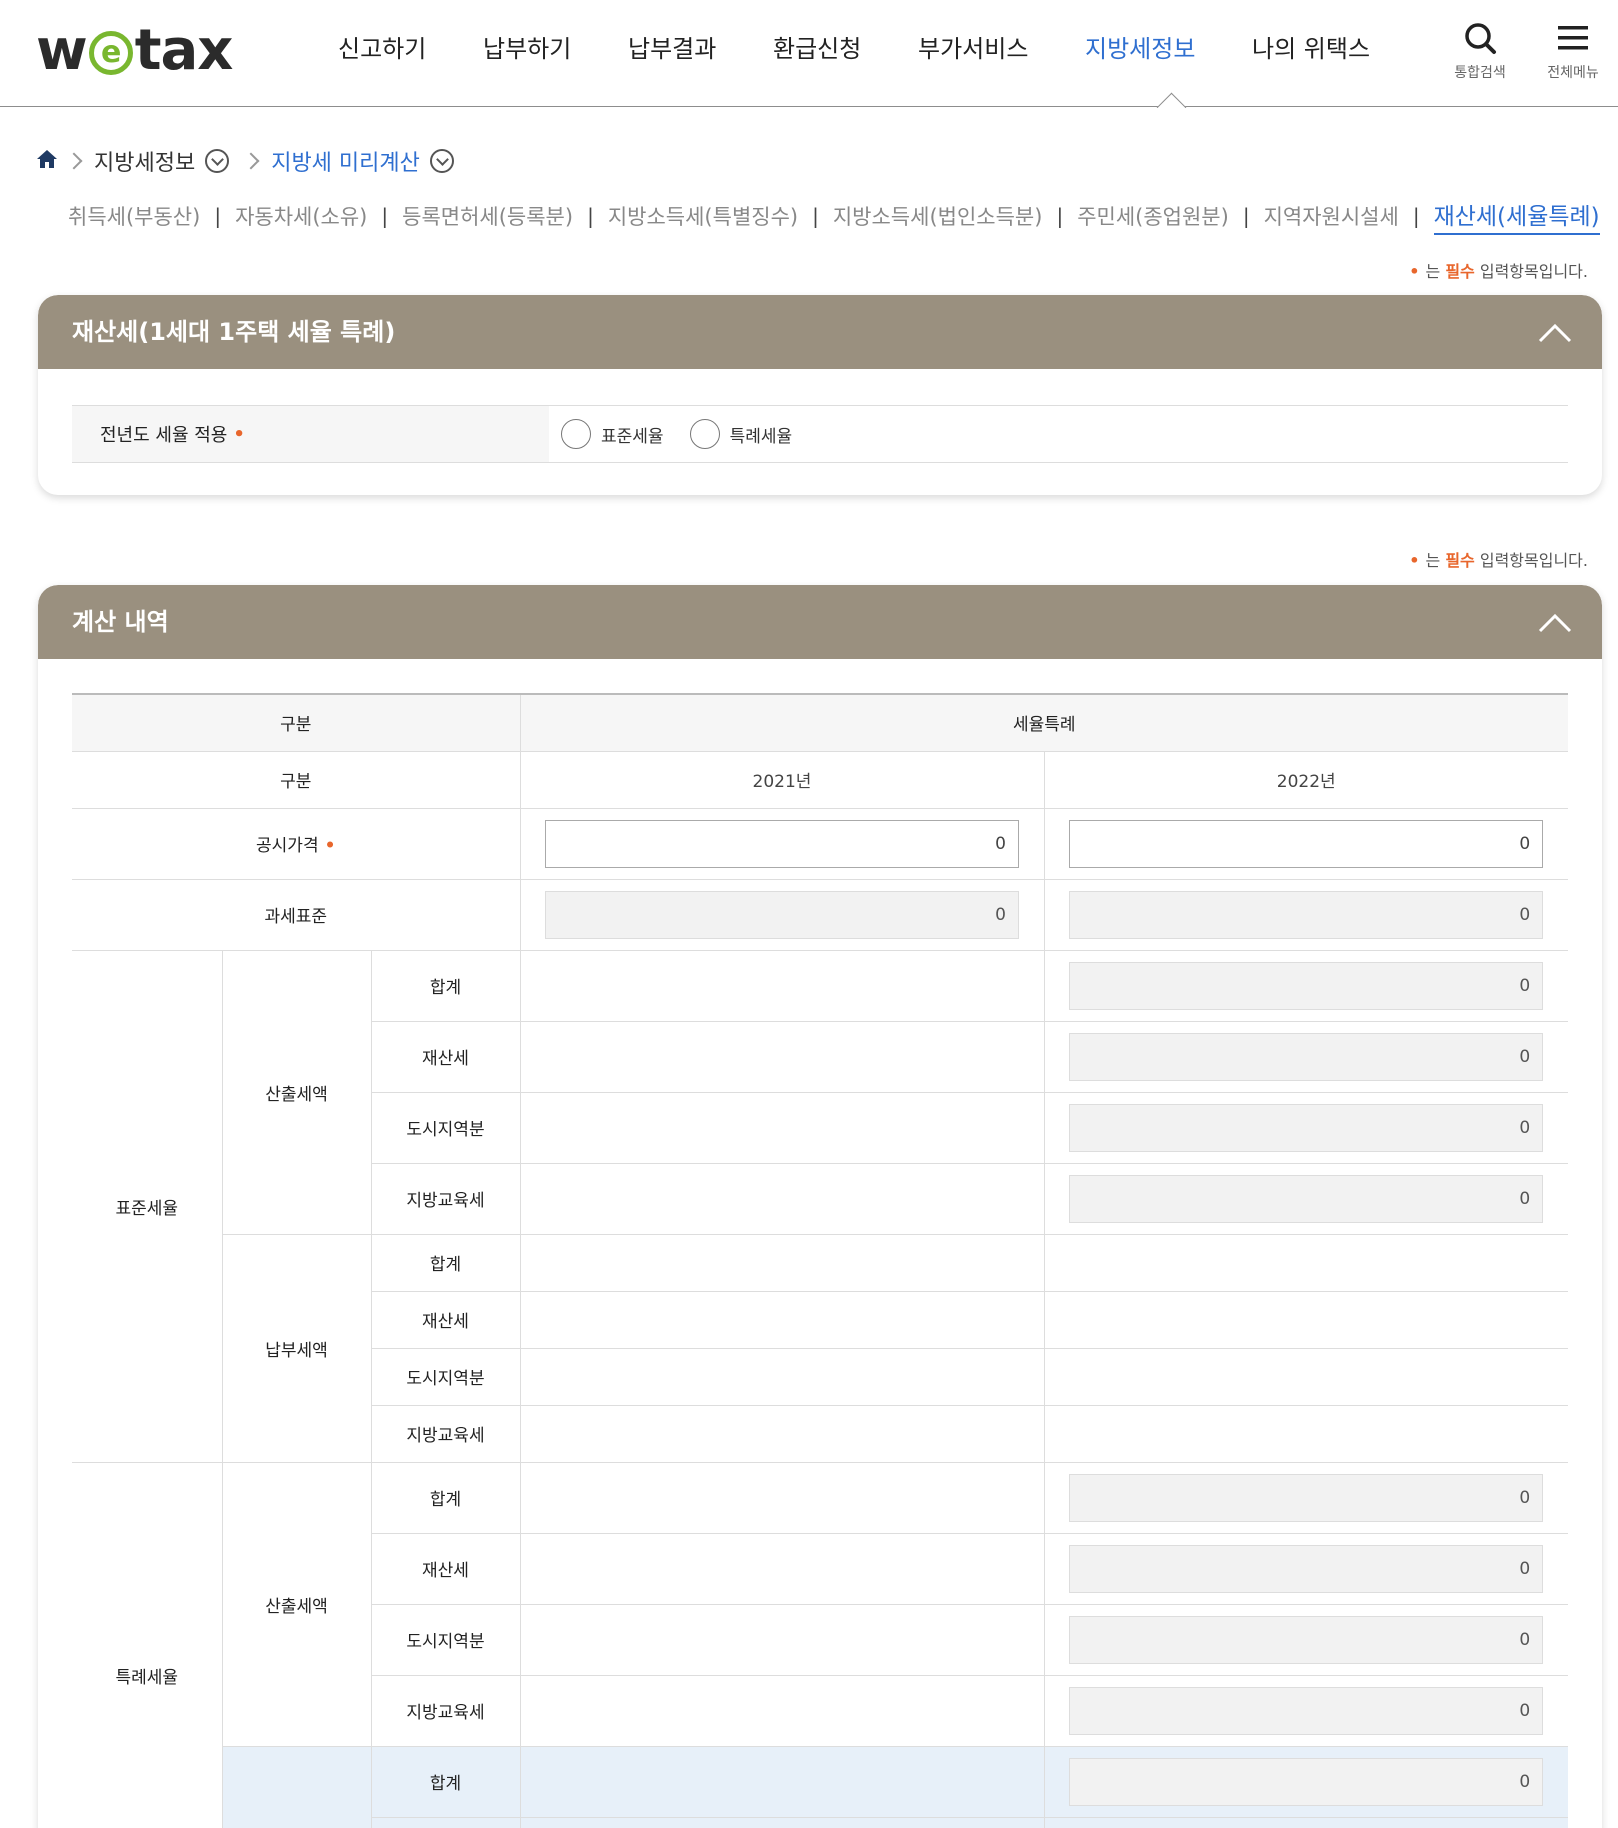 This screenshot has height=1828, width=1618. Describe the element at coordinates (612, 434) in the screenshot. I see `standard-rate-radio: 표준세율` at that location.